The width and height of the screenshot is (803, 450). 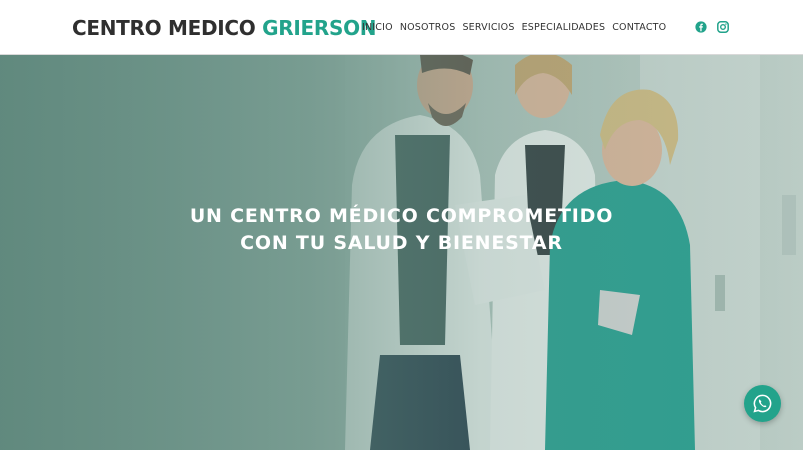 I want to click on site-logo: CENTRO MEDICO GRIERSON, so click(x=224, y=28).